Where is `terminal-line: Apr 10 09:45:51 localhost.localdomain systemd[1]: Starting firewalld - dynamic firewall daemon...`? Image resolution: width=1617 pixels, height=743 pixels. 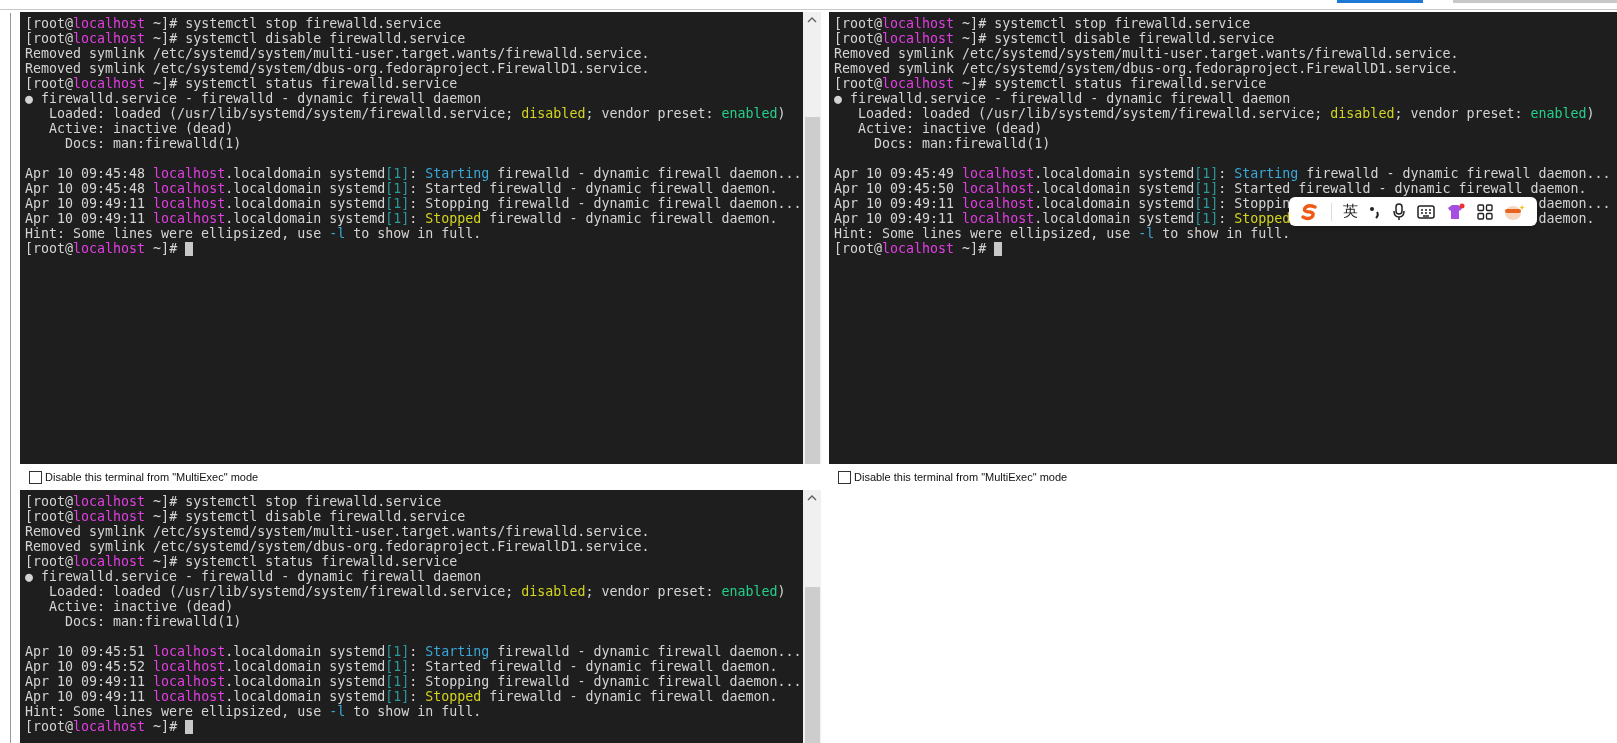 terminal-line: Apr 10 09:45:51 localhost.localdomain systemd[1]: Starting firewalld - dynamic firewall daemon... is located at coordinates (413, 651).